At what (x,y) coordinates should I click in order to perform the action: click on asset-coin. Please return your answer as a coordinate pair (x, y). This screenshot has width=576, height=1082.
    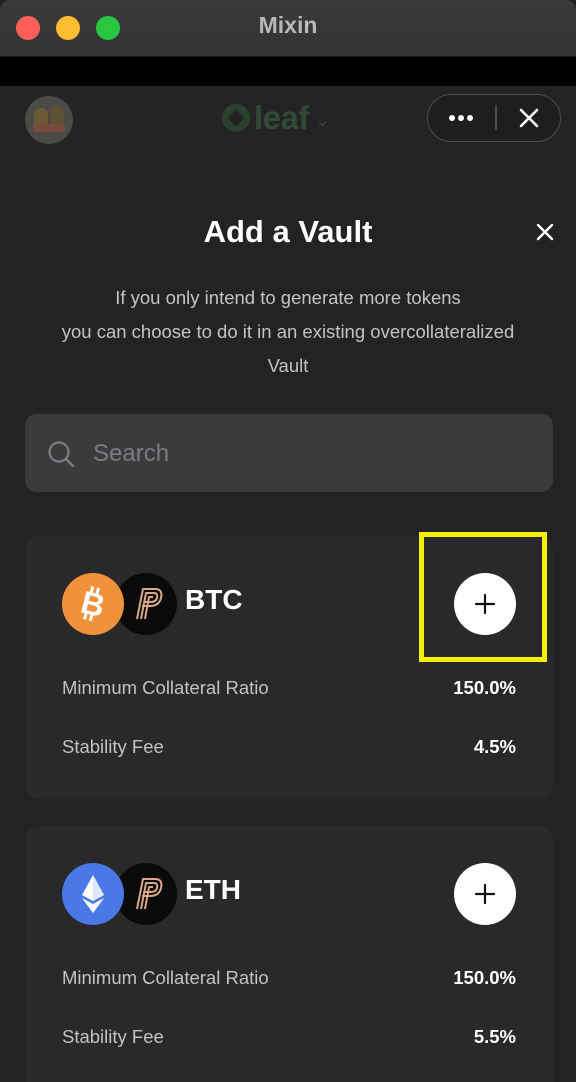
    Looking at the image, I should click on (93, 894).